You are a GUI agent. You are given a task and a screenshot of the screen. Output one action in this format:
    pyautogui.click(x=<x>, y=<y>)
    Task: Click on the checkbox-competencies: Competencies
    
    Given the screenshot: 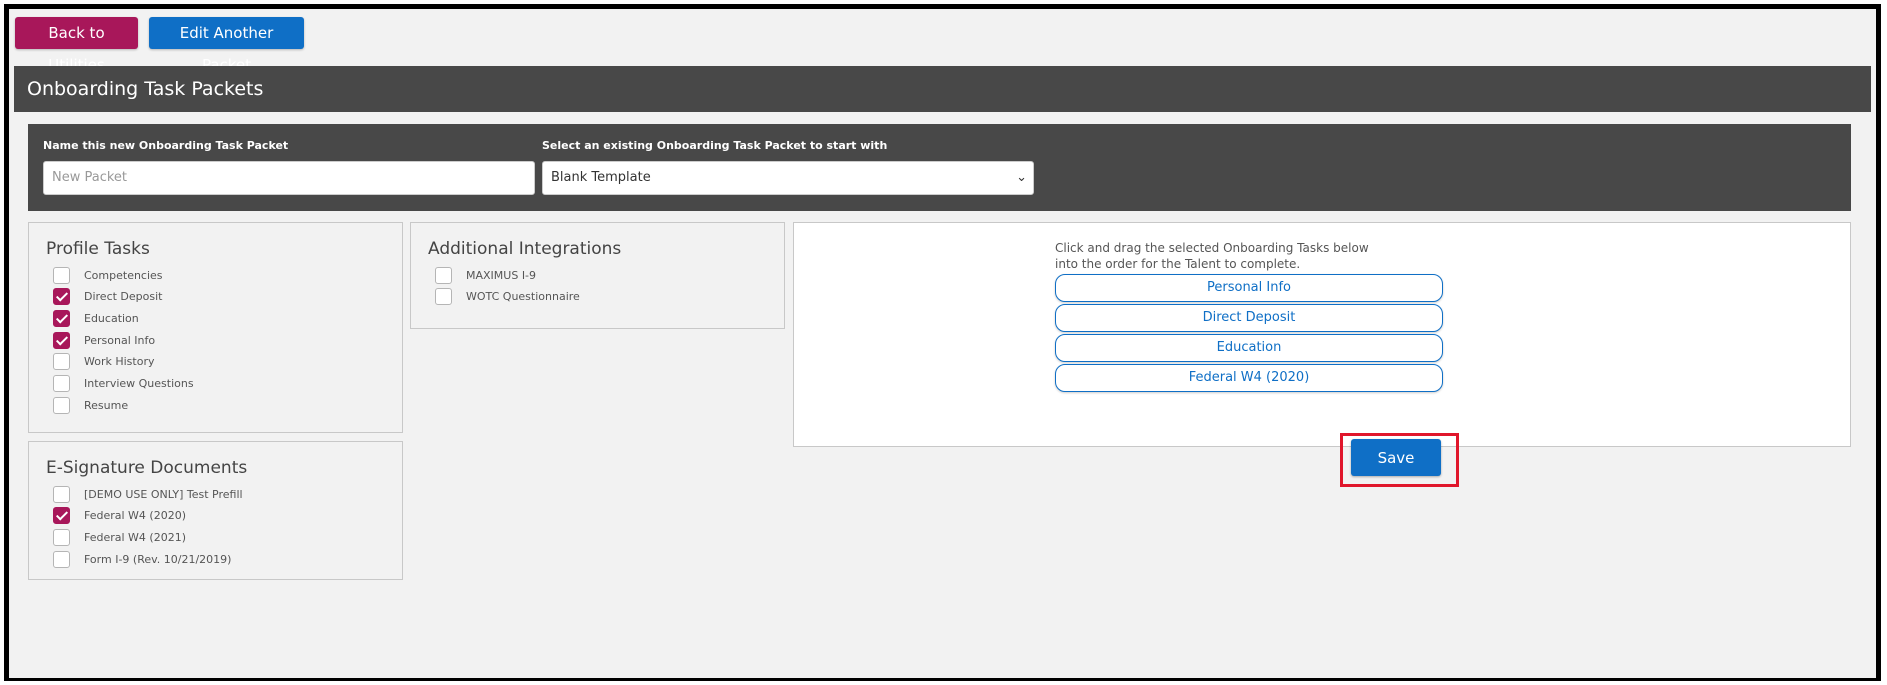 What is the action you would take?
    pyautogui.click(x=108, y=275)
    